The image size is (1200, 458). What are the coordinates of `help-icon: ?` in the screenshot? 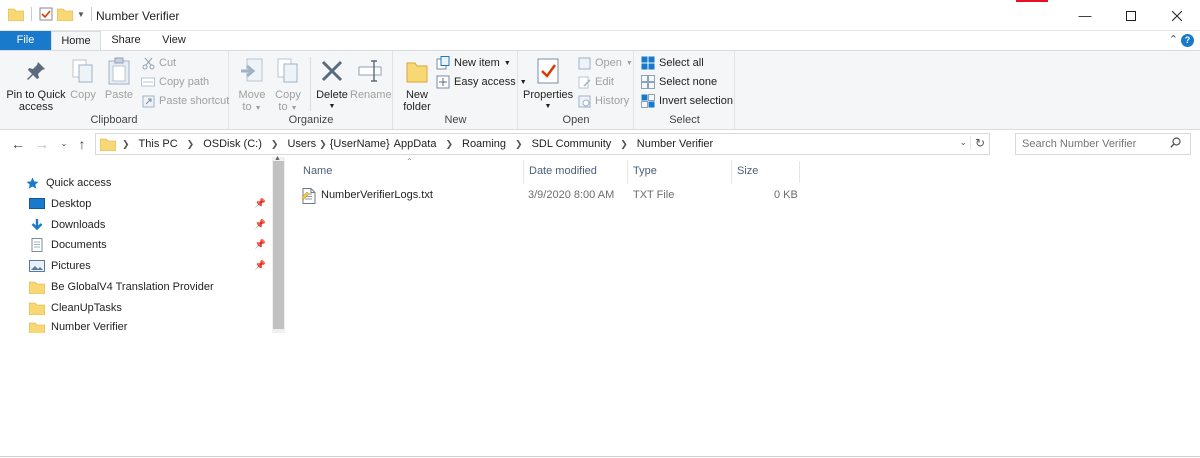 It's located at (1187, 40).